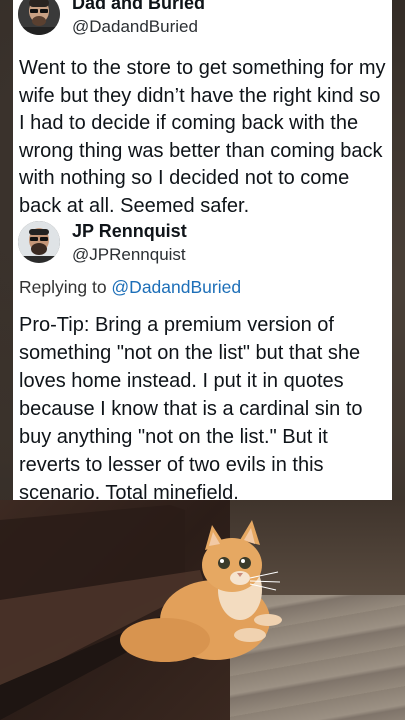 This screenshot has height=720, width=405. What do you see at coordinates (65, 287) in the screenshot?
I see `replying-to-label: Replying to` at bounding box center [65, 287].